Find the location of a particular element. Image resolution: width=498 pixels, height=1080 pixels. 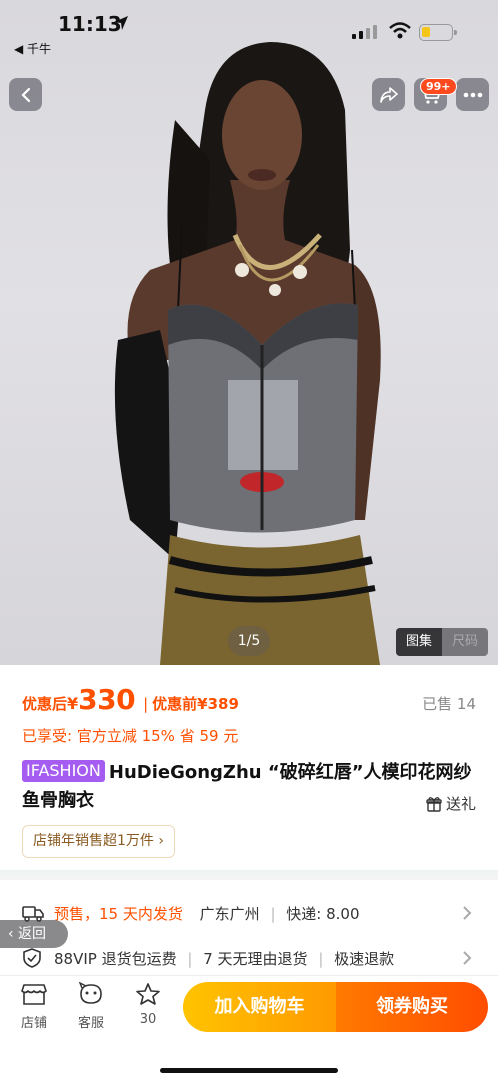

sold-count: 已售 14 is located at coordinates (449, 704).